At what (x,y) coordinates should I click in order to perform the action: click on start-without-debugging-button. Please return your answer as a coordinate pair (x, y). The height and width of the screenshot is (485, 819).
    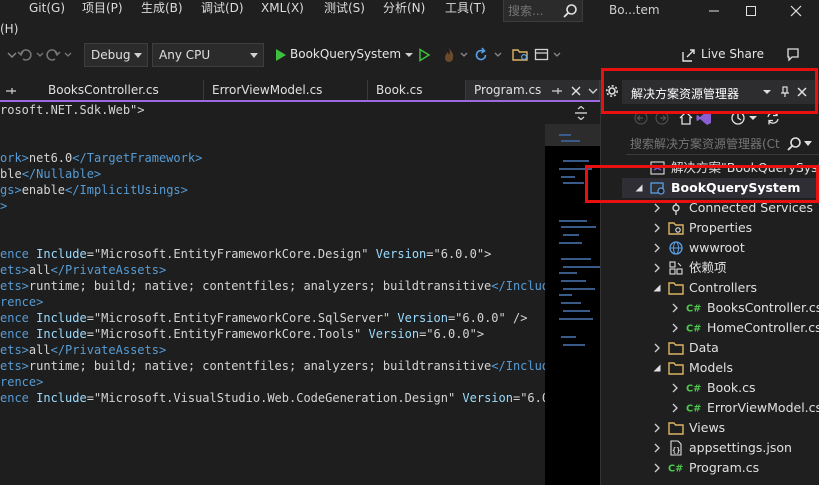
    Looking at the image, I should click on (424, 55).